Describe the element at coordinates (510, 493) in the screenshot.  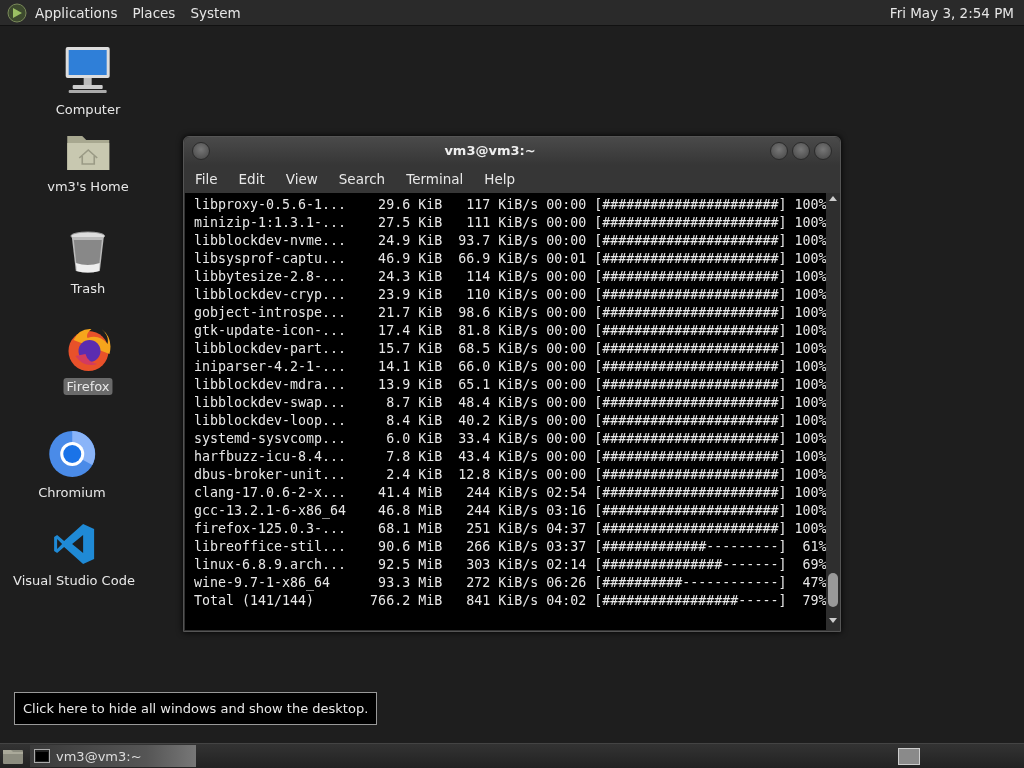
I see `terminal-line: clang-17.0.6-2-x... 41.4 MiB 244 KiB/s 02:54 [######################] 100%` at that location.